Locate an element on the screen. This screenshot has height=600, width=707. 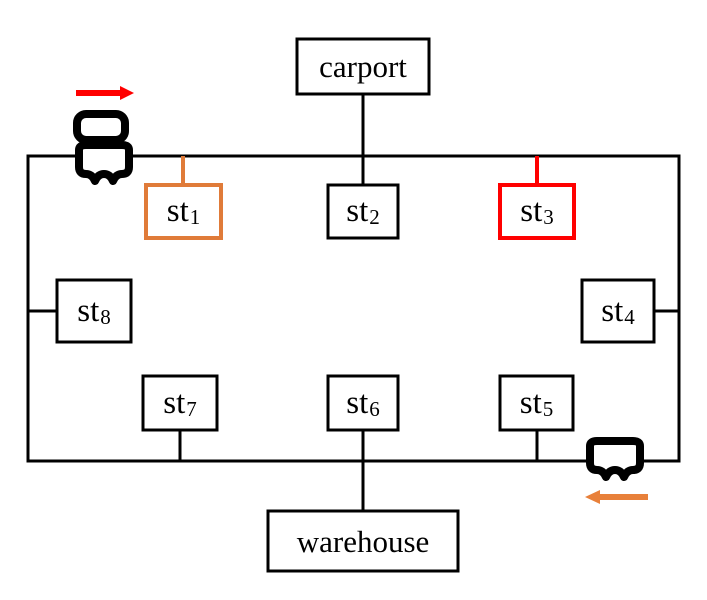
carport-box is located at coordinates (363, 66).